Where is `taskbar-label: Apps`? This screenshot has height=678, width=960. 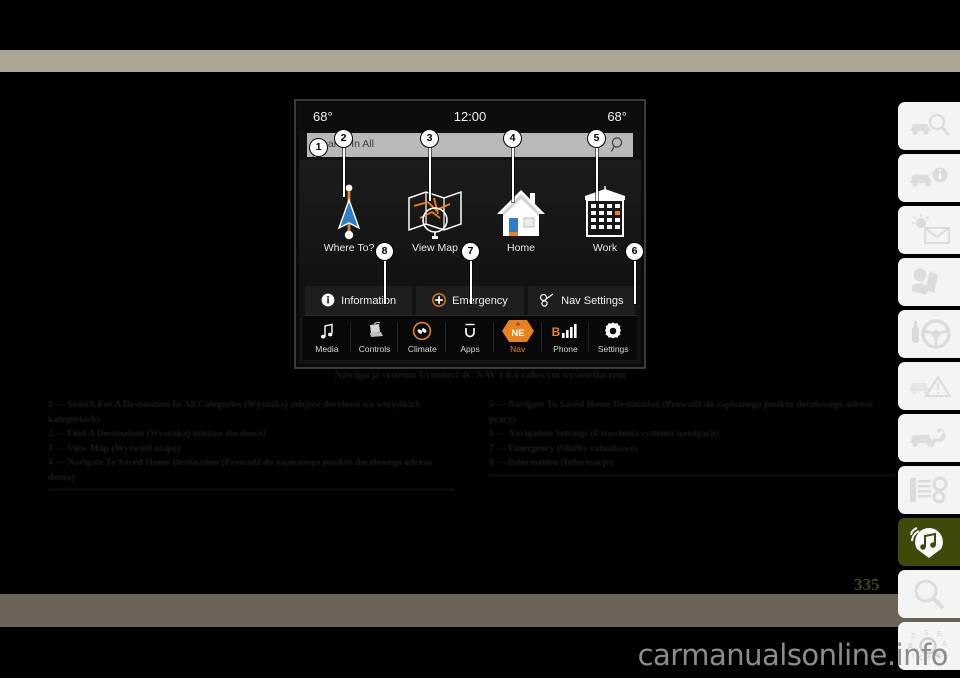
taskbar-label: Apps is located at coordinates (470, 349).